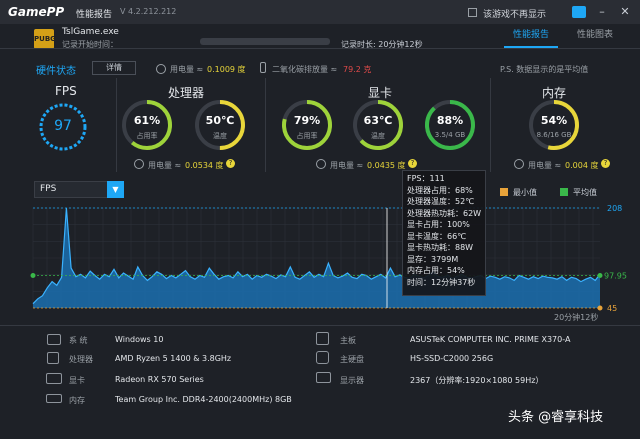 The height and width of the screenshot is (439, 640). I want to click on legend-avg-swatch, so click(564, 192).